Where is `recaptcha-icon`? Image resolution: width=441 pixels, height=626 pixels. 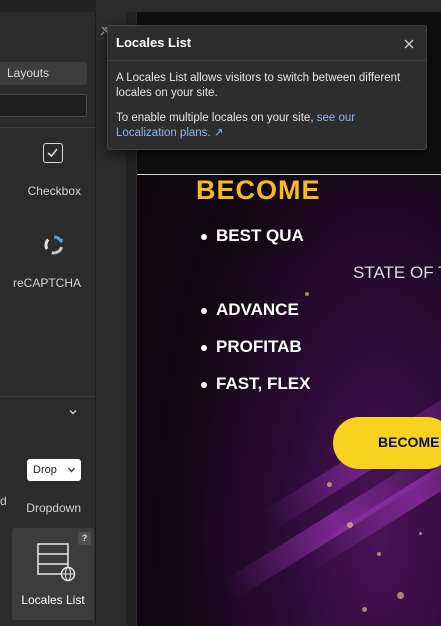
recaptcha-icon is located at coordinates (54, 245).